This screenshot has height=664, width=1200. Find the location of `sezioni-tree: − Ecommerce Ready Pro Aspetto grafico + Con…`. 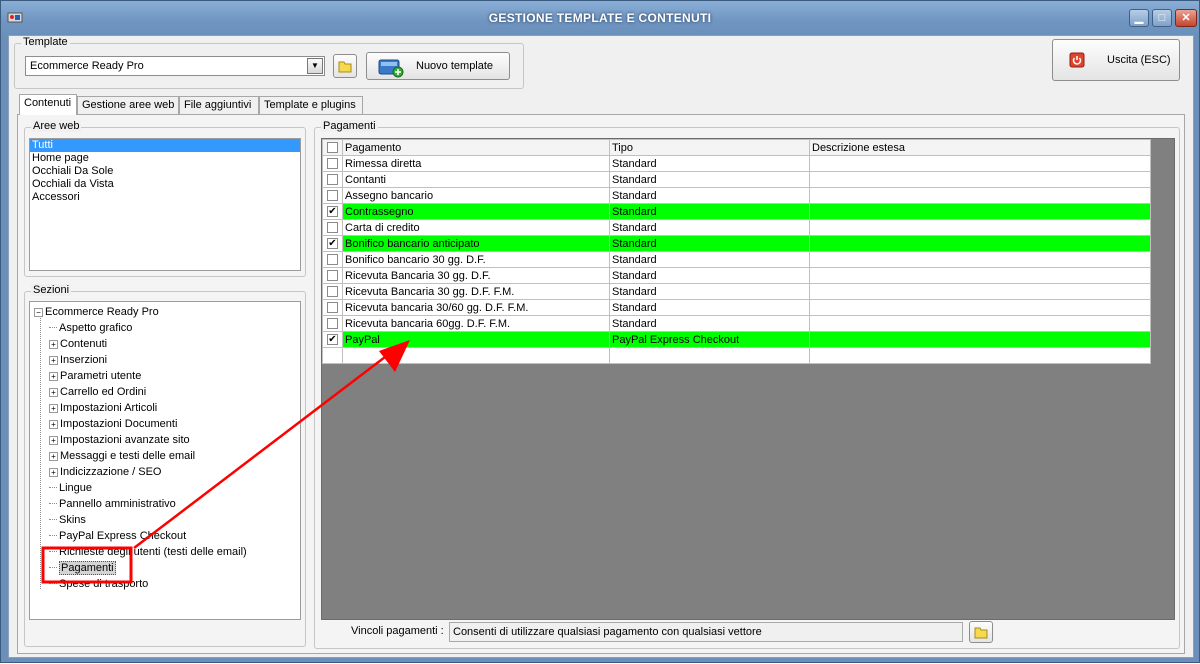

sezioni-tree: − Ecommerce Ready Pro Aspetto grafico + Con… is located at coordinates (165, 460).